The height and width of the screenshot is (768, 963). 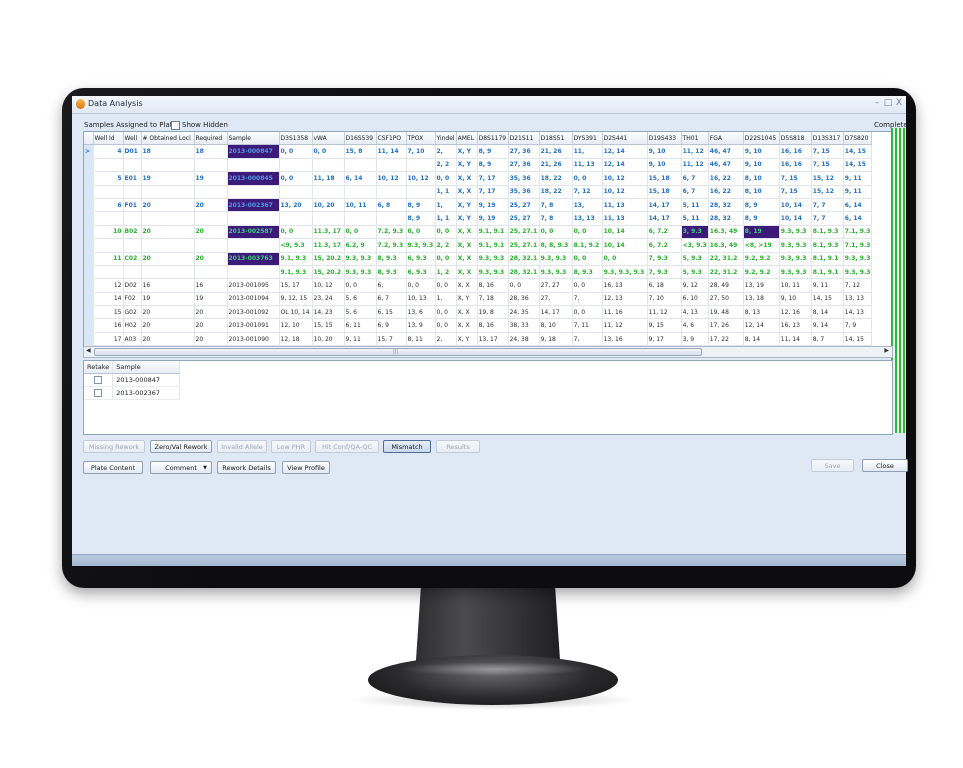 What do you see at coordinates (328, 205) in the screenshot?
I see `table-cell: 10, 20` at bounding box center [328, 205].